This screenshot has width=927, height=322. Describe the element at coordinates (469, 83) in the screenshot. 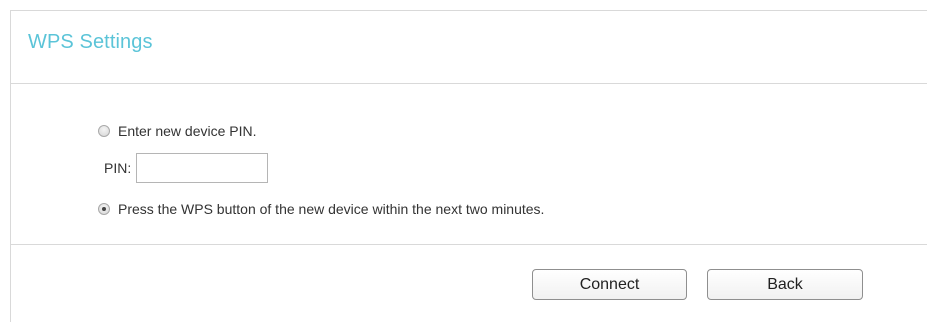

I see `header-divider` at that location.